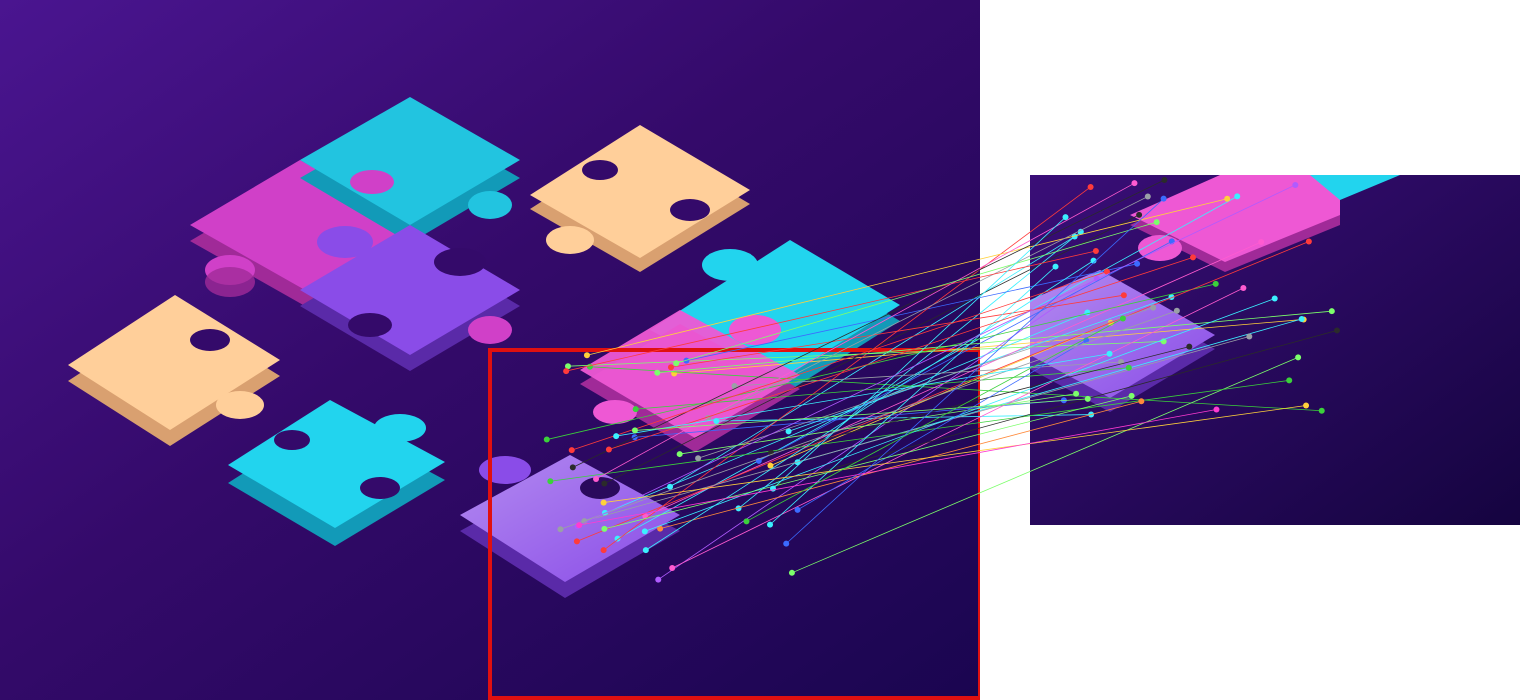 This screenshot has height=700, width=1520. Describe the element at coordinates (1005, 350) in the screenshot. I see `separator-gap` at that location.